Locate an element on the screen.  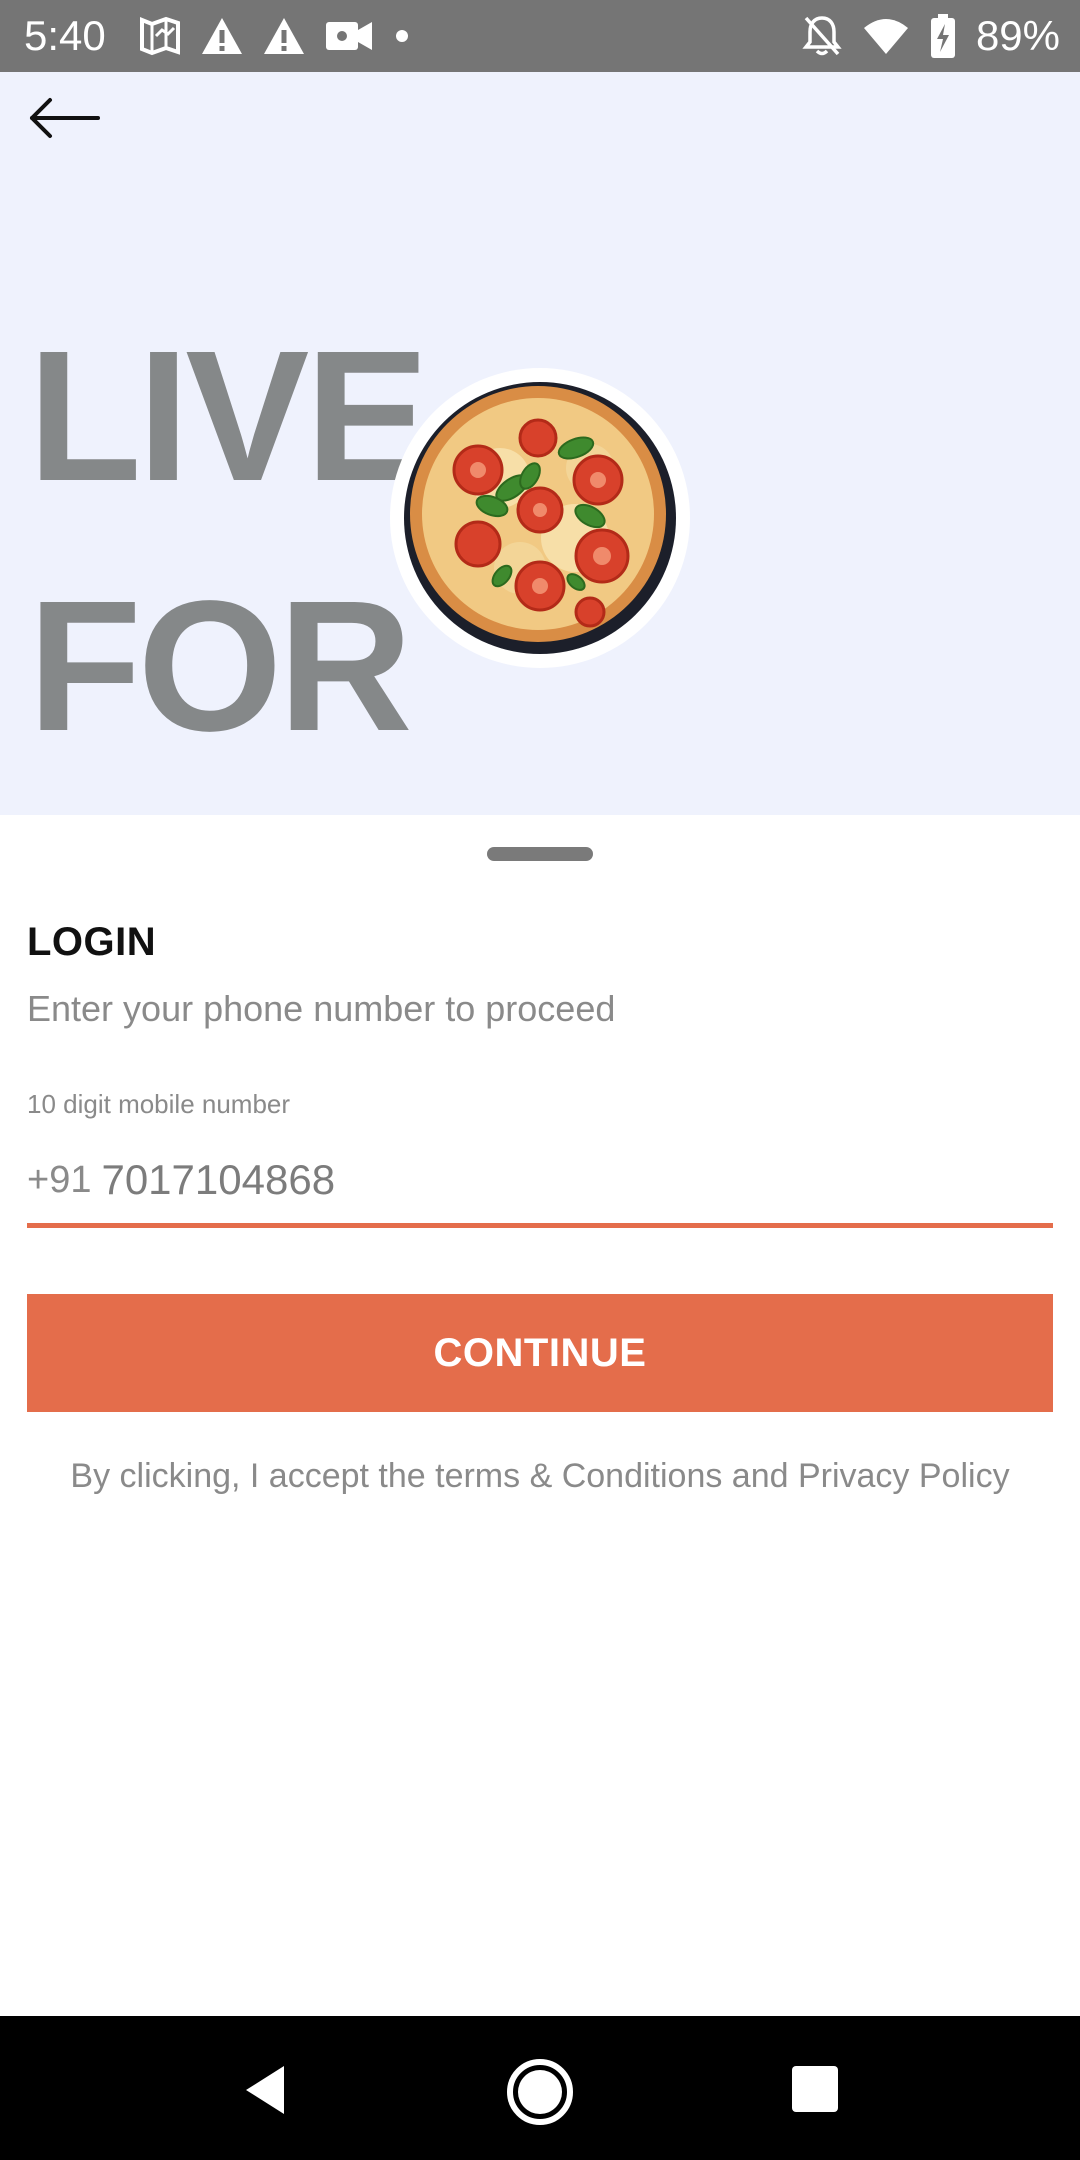
home-circle-icon is located at coordinates (540, 2092).